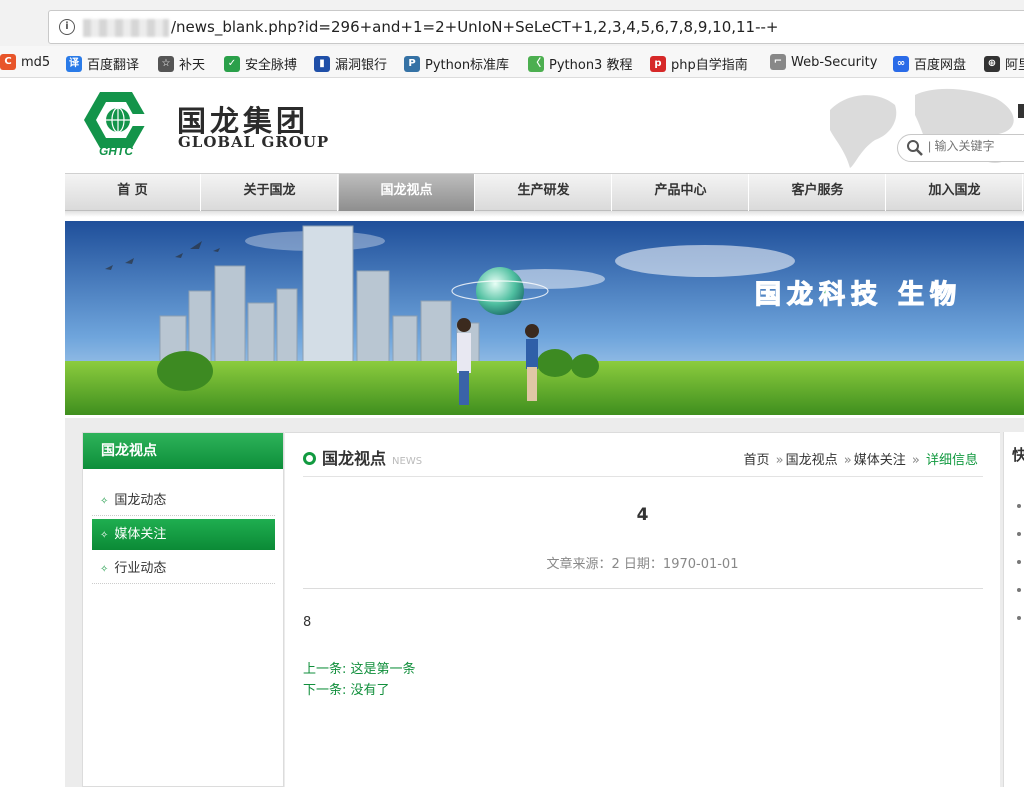 The width and height of the screenshot is (1024, 787). Describe the element at coordinates (8, 62) in the screenshot. I see `md5-icon: C` at that location.